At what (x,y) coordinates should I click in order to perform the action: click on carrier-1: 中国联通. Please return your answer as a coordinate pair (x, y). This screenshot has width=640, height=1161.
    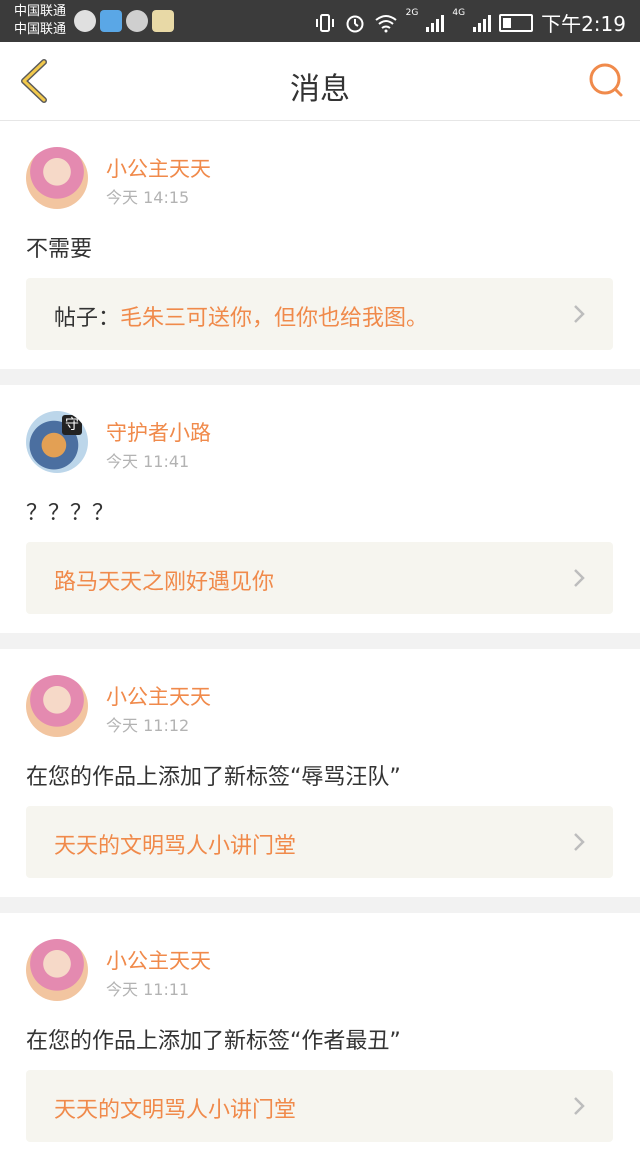
    Looking at the image, I should click on (40, 11).